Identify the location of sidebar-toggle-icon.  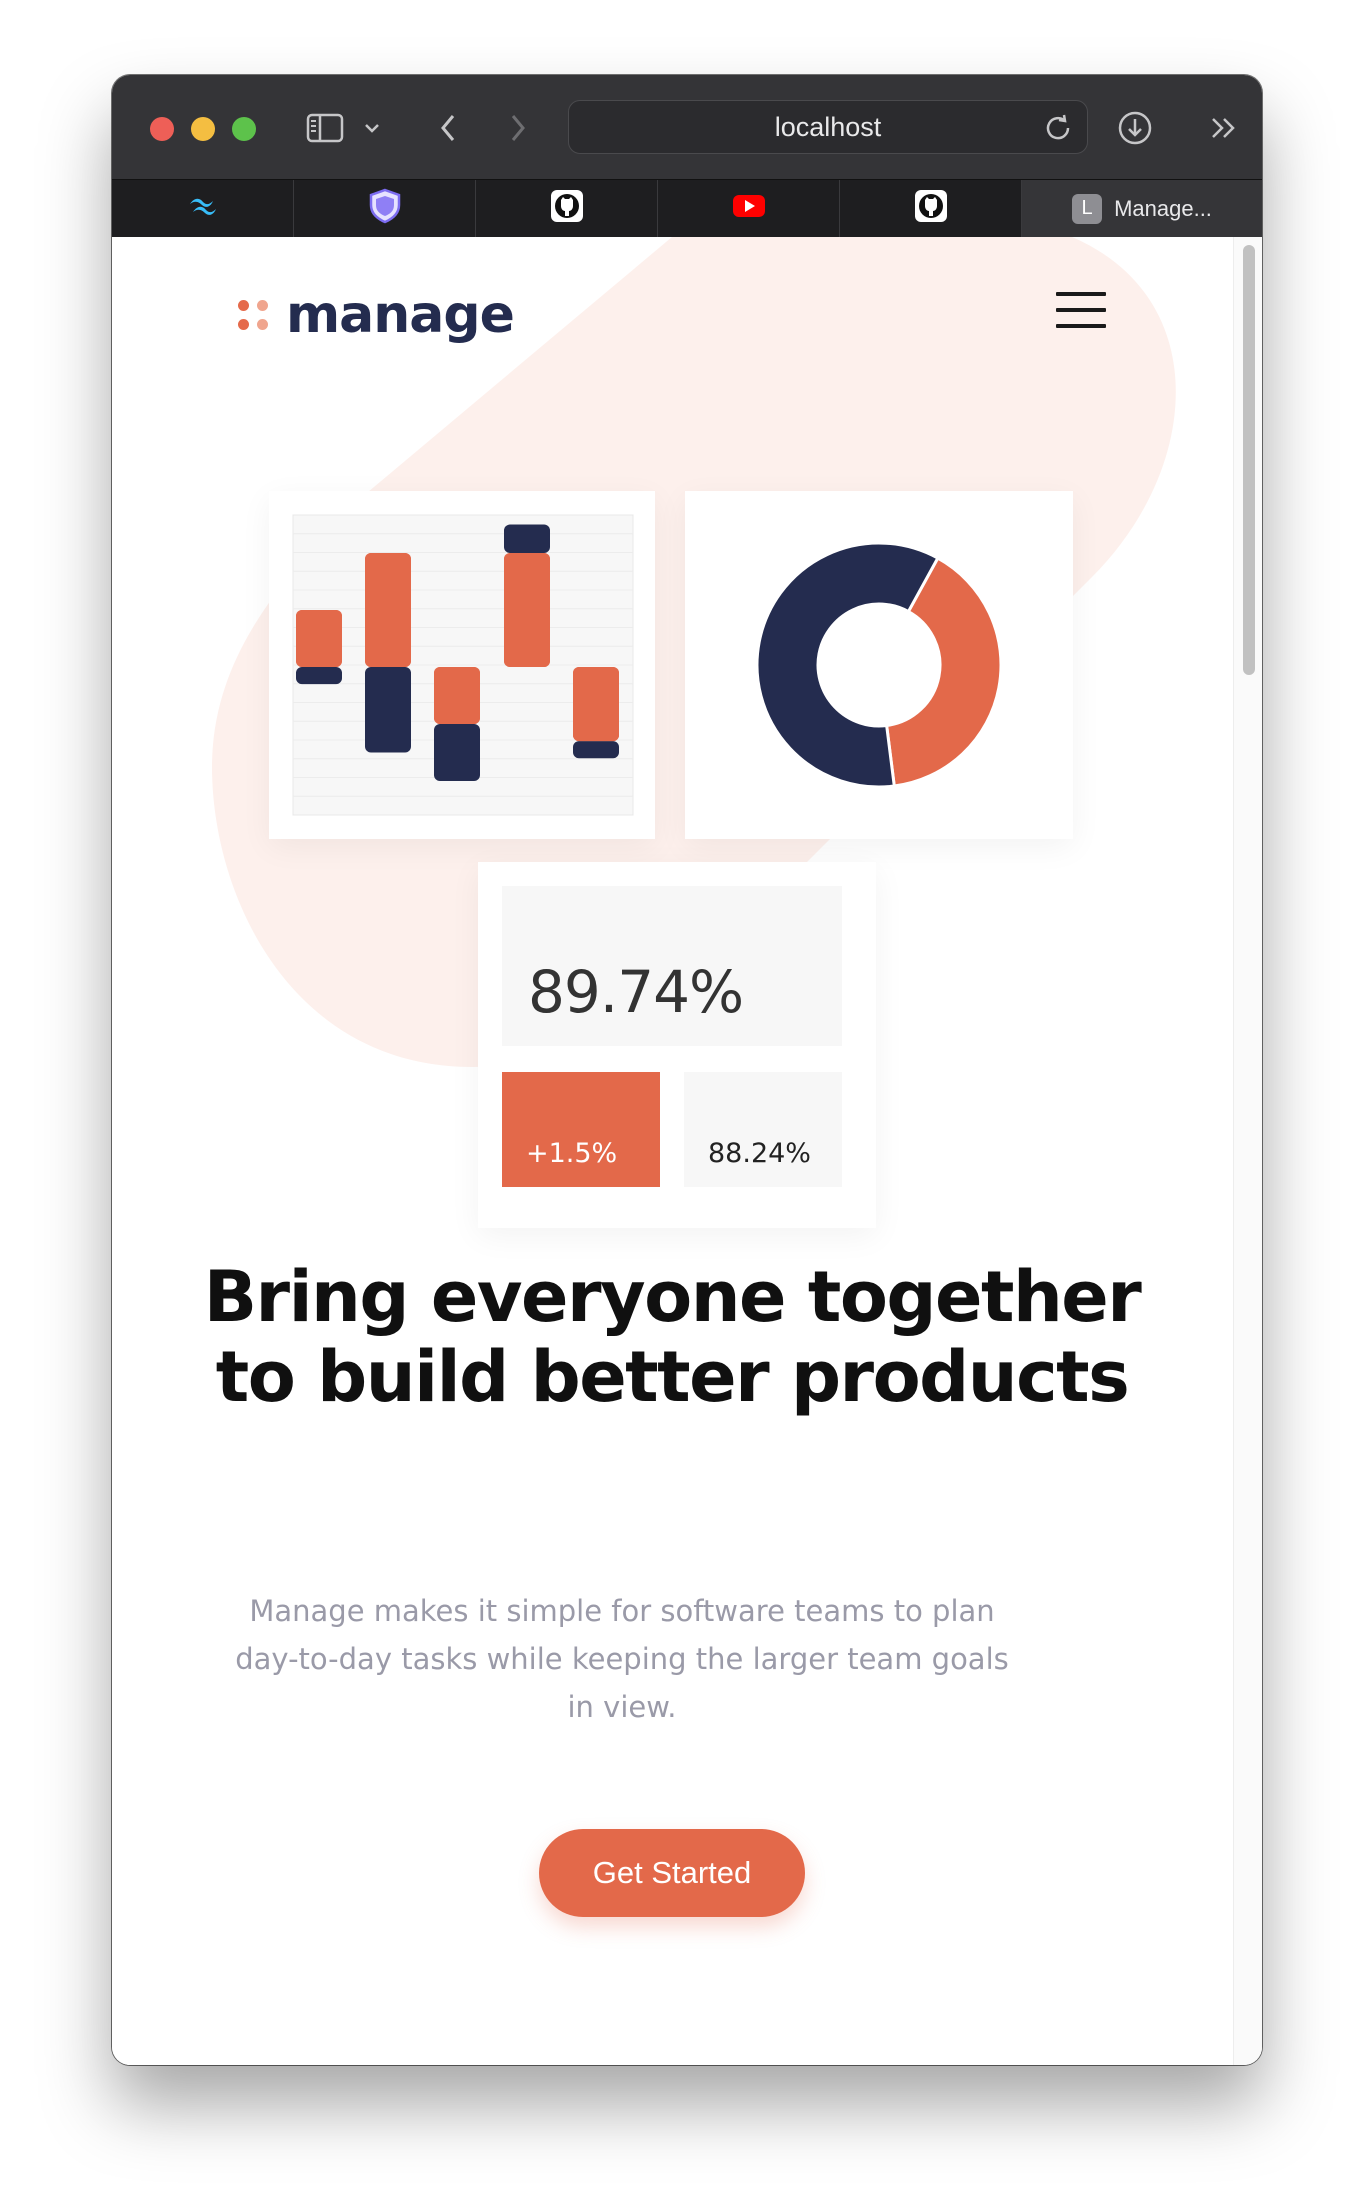
(325, 128).